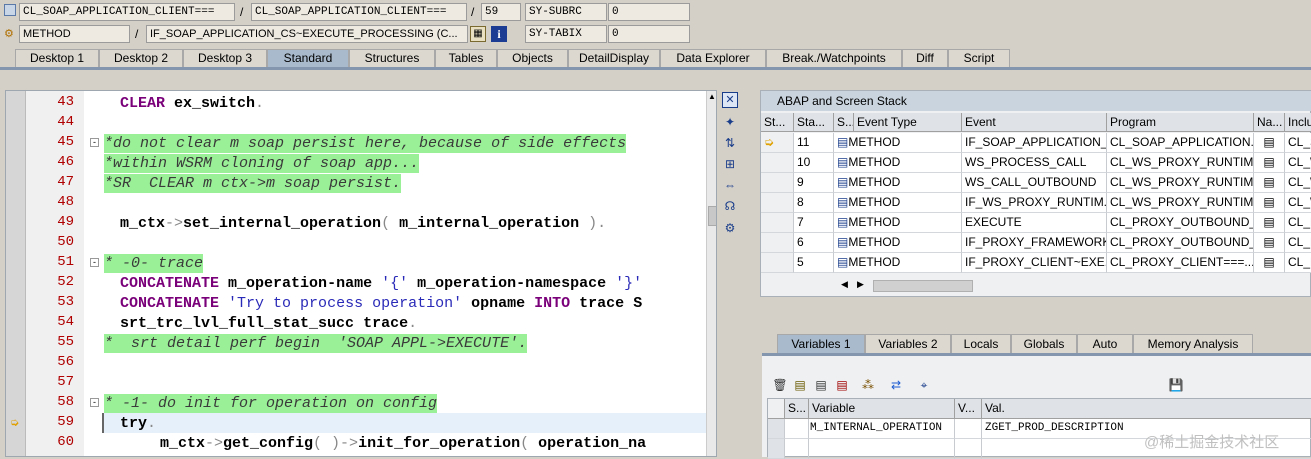 This screenshot has width=1311, height=459. Describe the element at coordinates (392, 58) in the screenshot. I see `tab-structures: Structures` at that location.